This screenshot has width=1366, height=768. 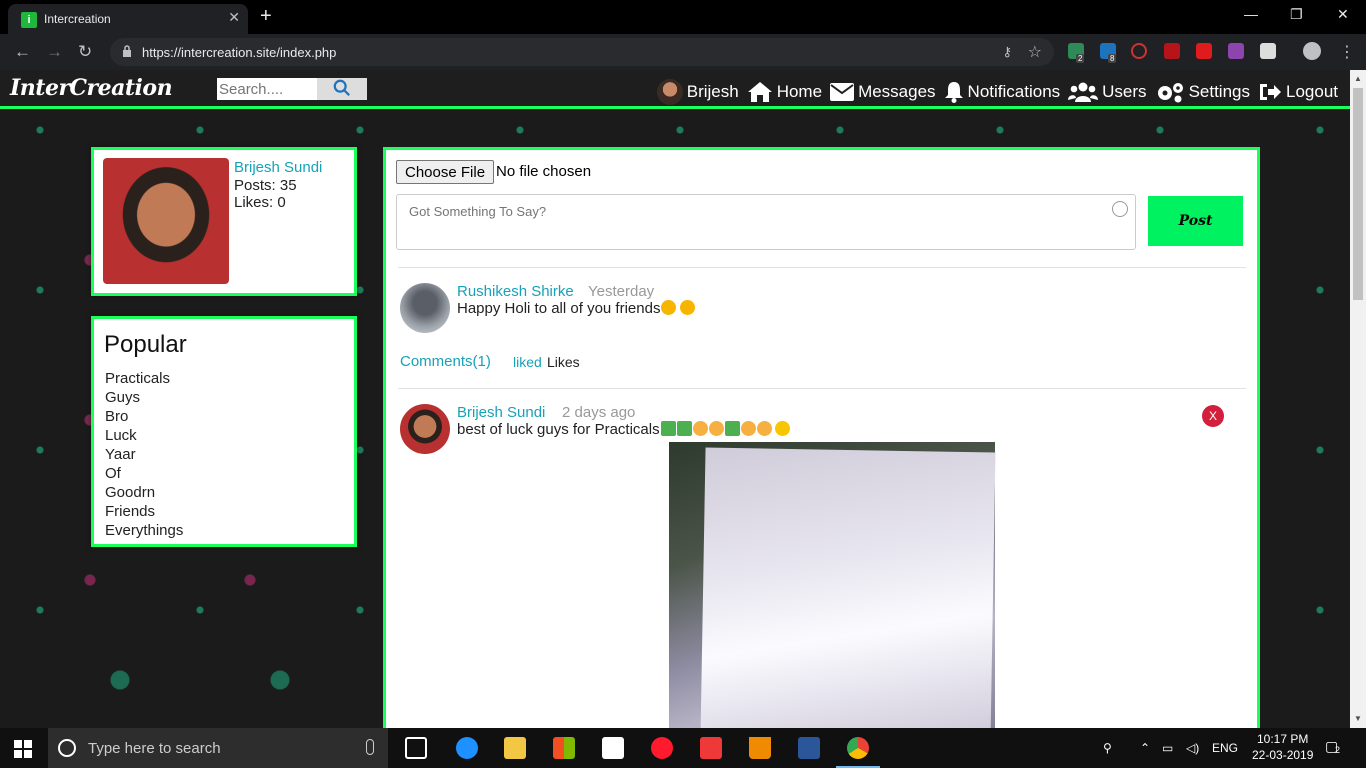 I want to click on taskbar-search-box: Type here to search, so click(x=218, y=748).